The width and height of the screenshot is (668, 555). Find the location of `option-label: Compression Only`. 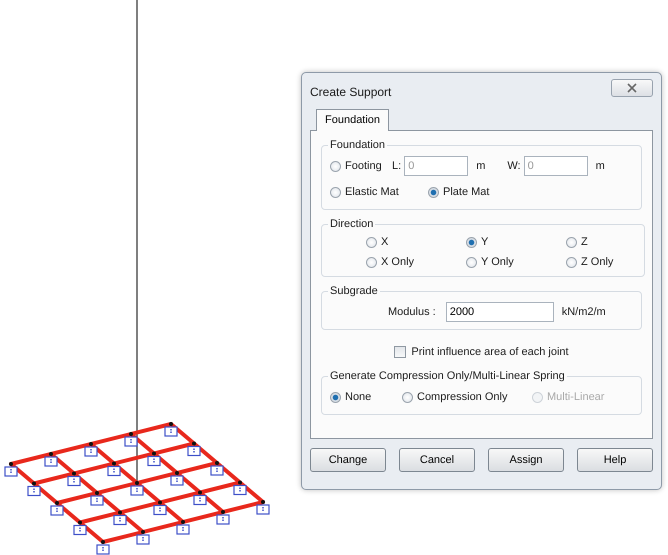

option-label: Compression Only is located at coordinates (462, 397).